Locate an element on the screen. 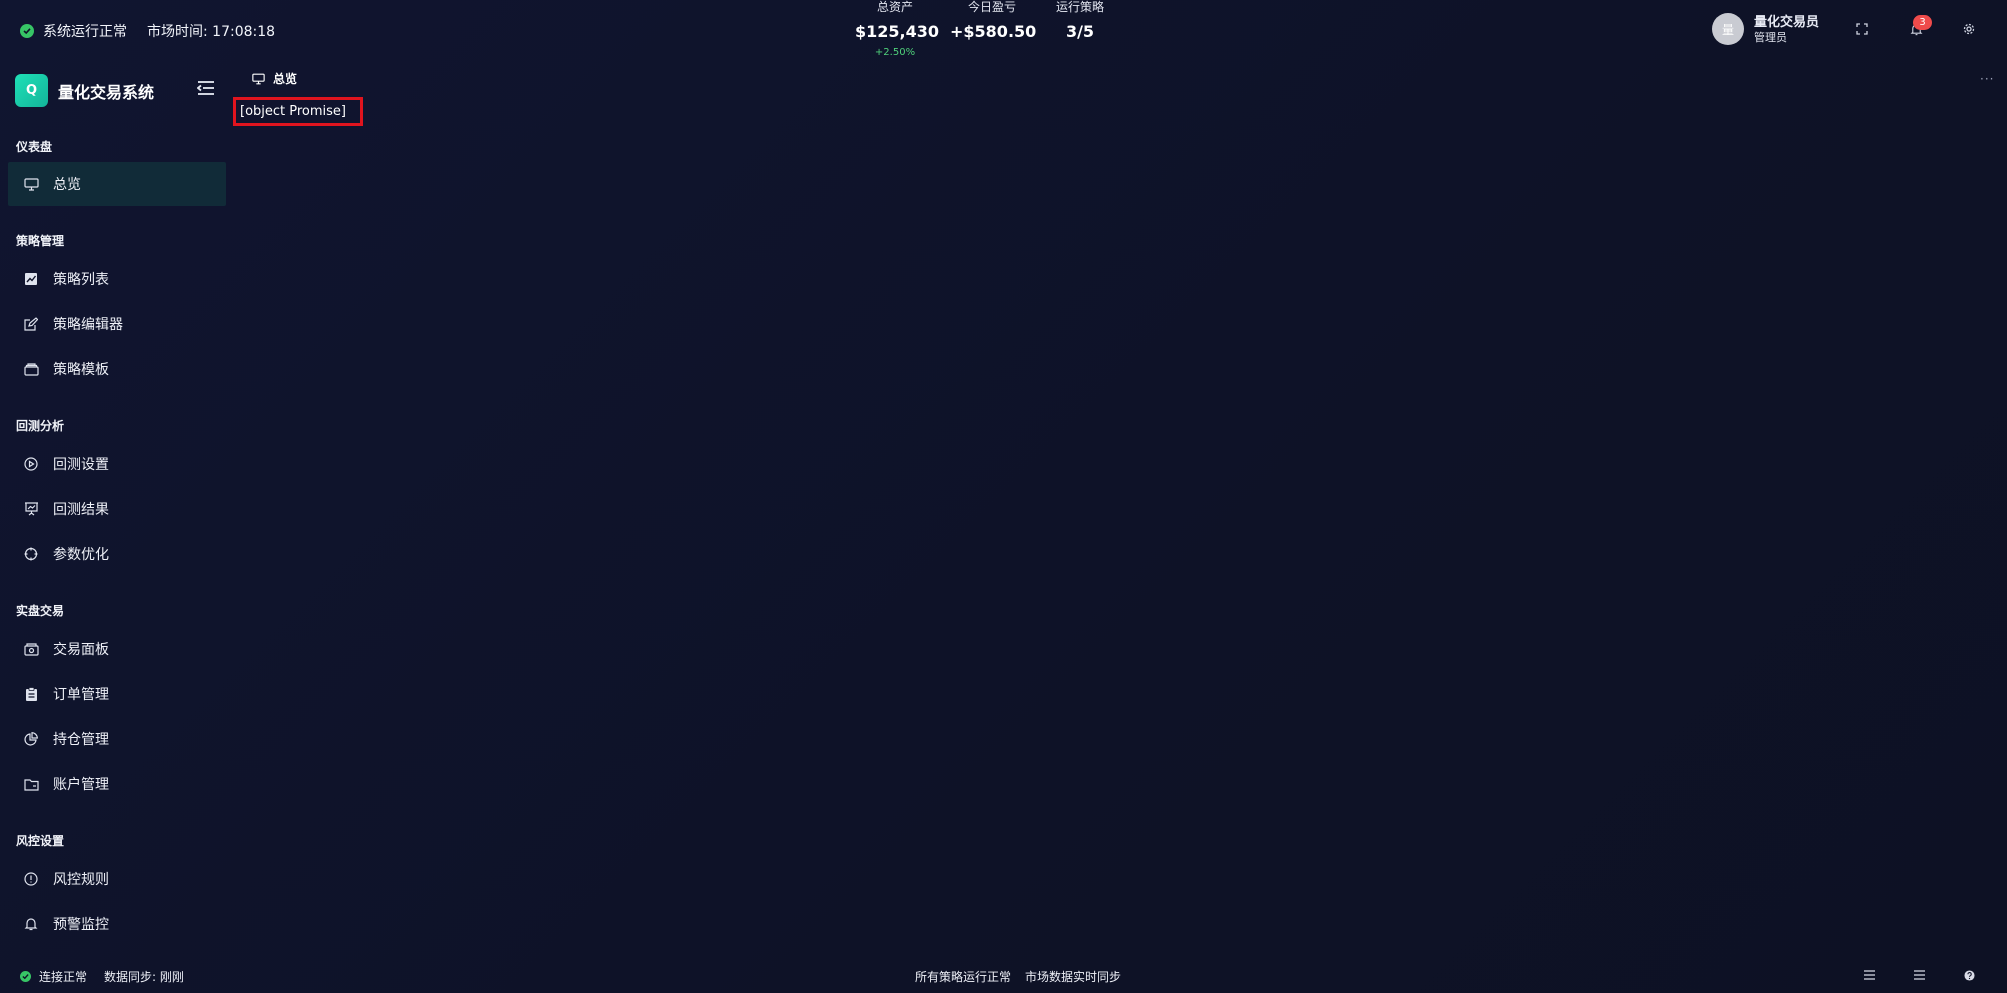 The height and width of the screenshot is (993, 2007). market-time: 市场时间: 17:08:18 is located at coordinates (211, 32).